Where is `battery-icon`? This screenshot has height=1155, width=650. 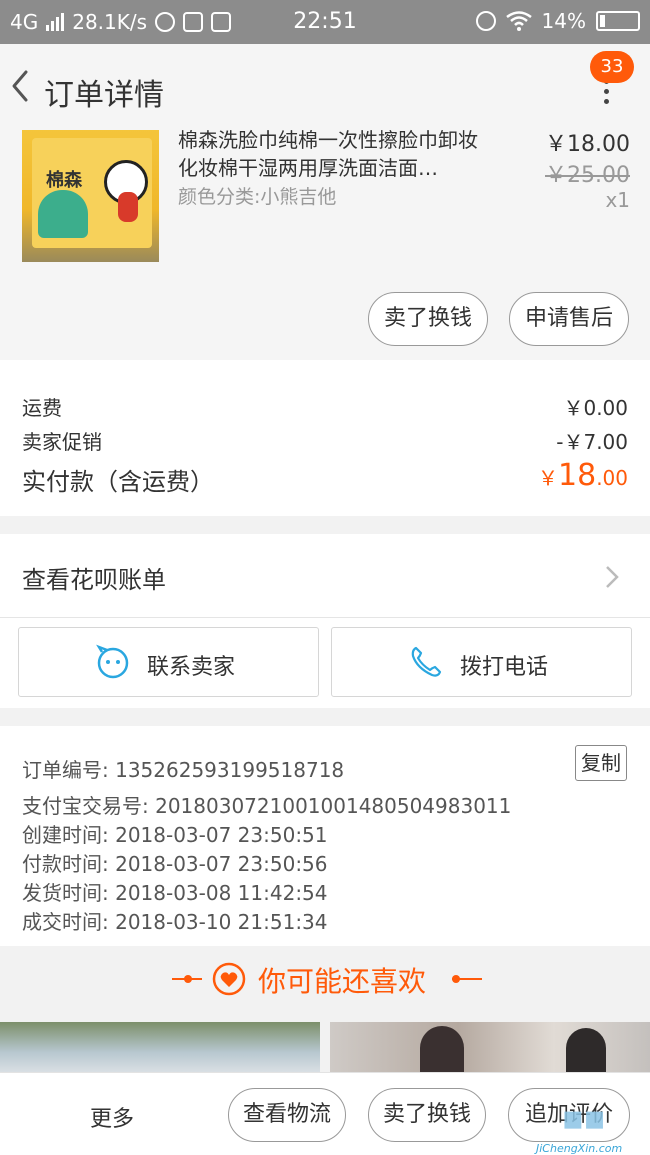
battery-icon is located at coordinates (618, 21).